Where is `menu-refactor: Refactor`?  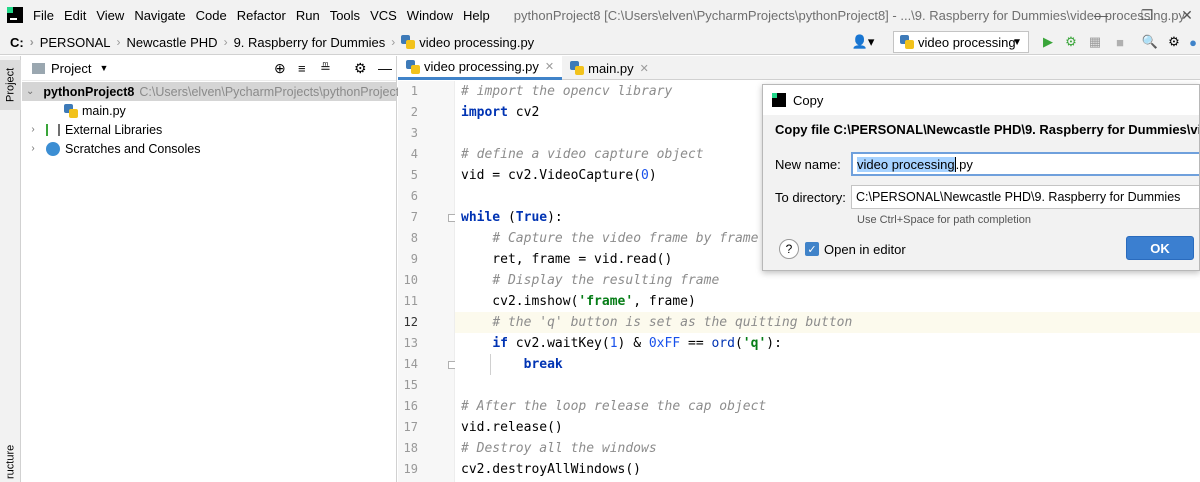 menu-refactor: Refactor is located at coordinates (261, 15).